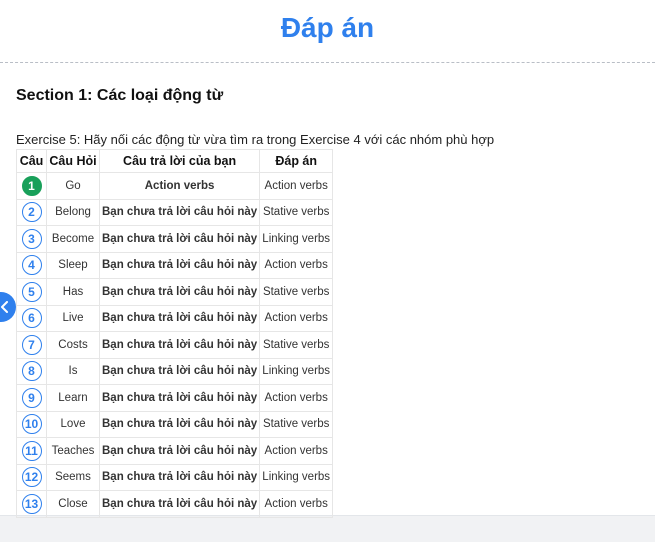 The image size is (655, 542). Describe the element at coordinates (73, 265) in the screenshot. I see `question-cell: Sleep` at that location.